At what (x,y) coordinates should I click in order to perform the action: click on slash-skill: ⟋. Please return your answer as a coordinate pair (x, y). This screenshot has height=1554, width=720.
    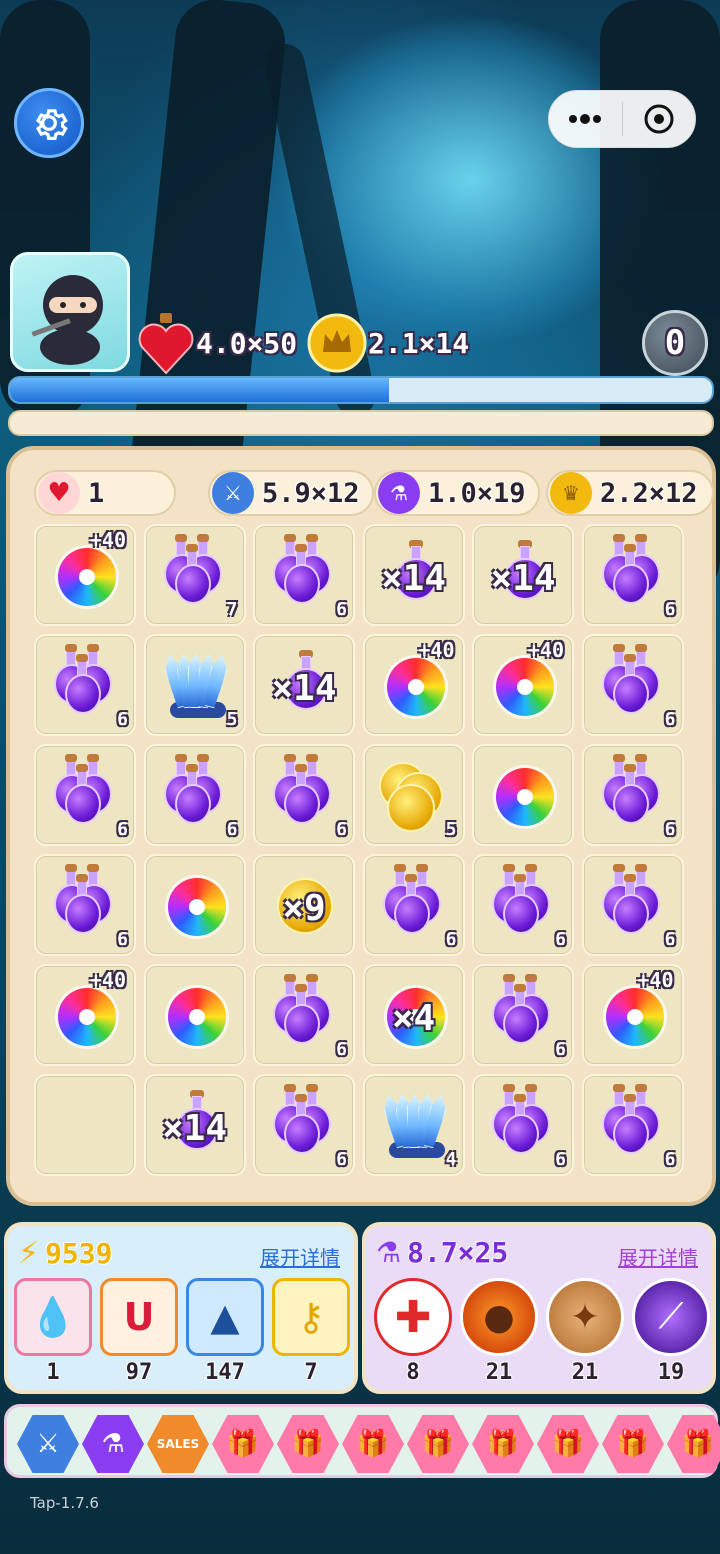
    Looking at the image, I should click on (671, 1317).